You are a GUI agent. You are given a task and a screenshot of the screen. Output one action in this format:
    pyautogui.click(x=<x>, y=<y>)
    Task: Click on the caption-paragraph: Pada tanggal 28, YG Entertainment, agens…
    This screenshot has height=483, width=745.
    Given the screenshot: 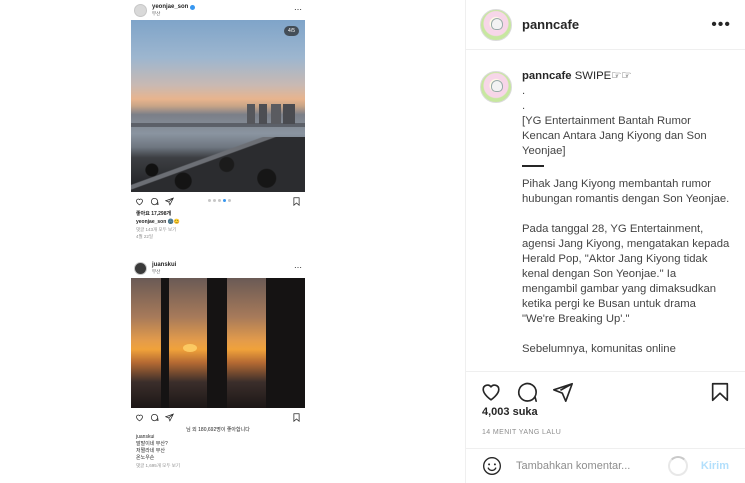 What is the action you would take?
    pyautogui.click(x=626, y=274)
    